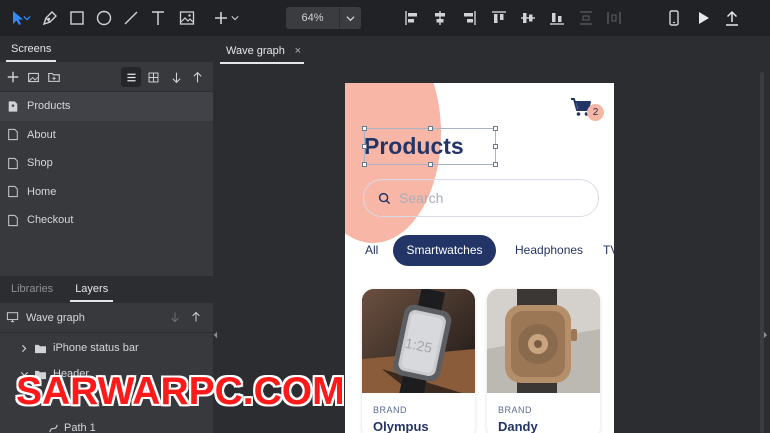  I want to click on path-icon, so click(53, 428).